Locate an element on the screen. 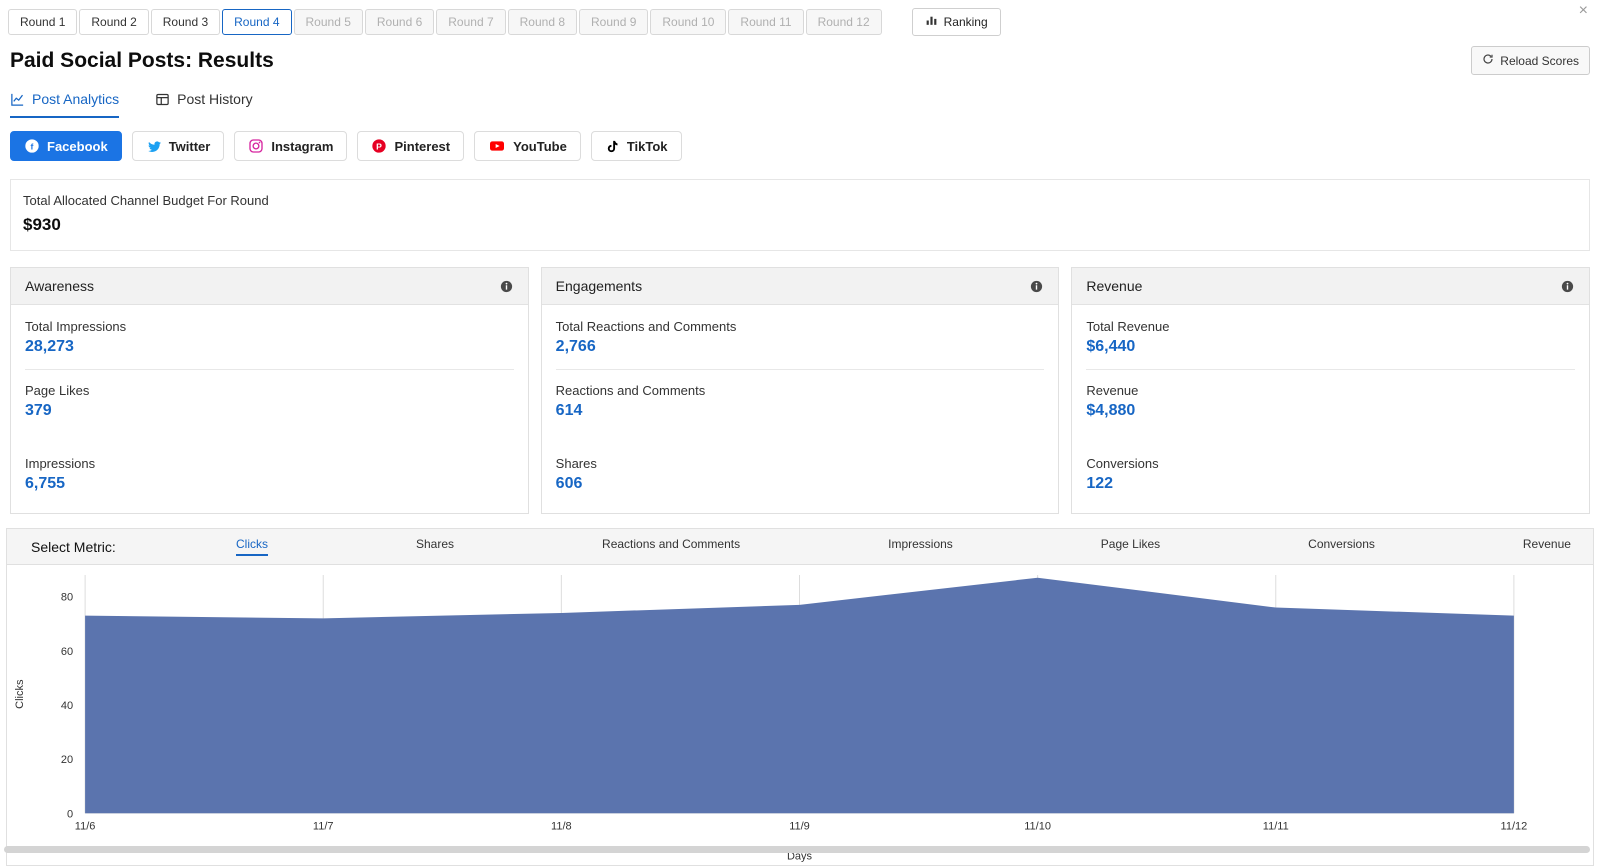 The width and height of the screenshot is (1600, 866). metric-value: $4,880 is located at coordinates (1111, 410).